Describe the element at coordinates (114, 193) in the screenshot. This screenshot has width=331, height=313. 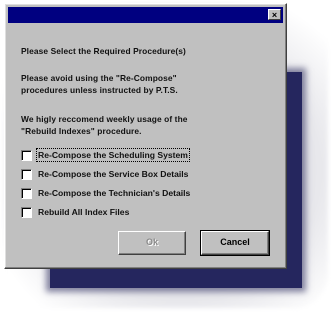
I see `option-label: Re-Compose the Technician's Details` at that location.